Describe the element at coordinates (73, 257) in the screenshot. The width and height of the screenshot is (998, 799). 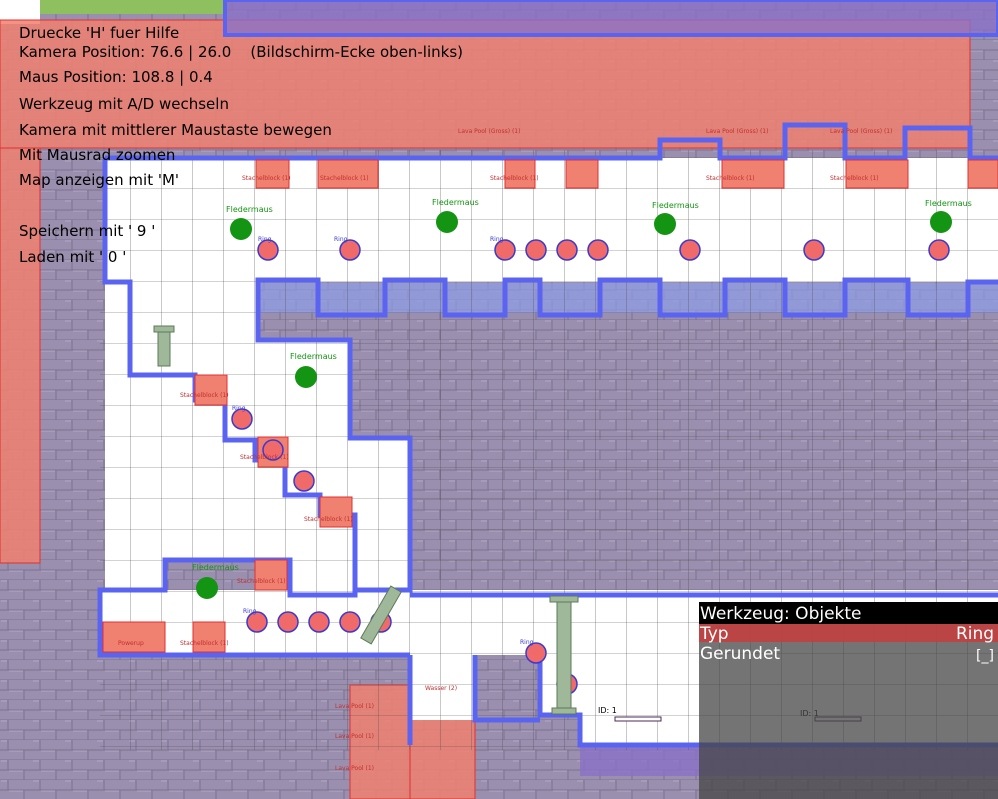
I see `hud-load: Laden mit ' 0 '` at that location.